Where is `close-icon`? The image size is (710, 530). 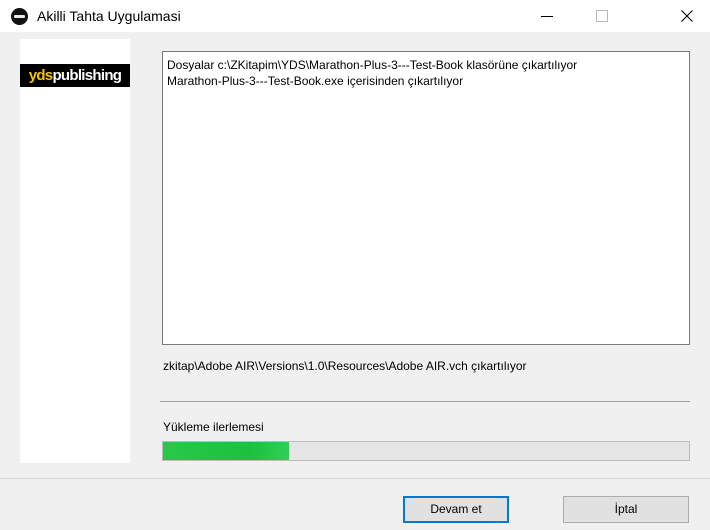 close-icon is located at coordinates (687, 16).